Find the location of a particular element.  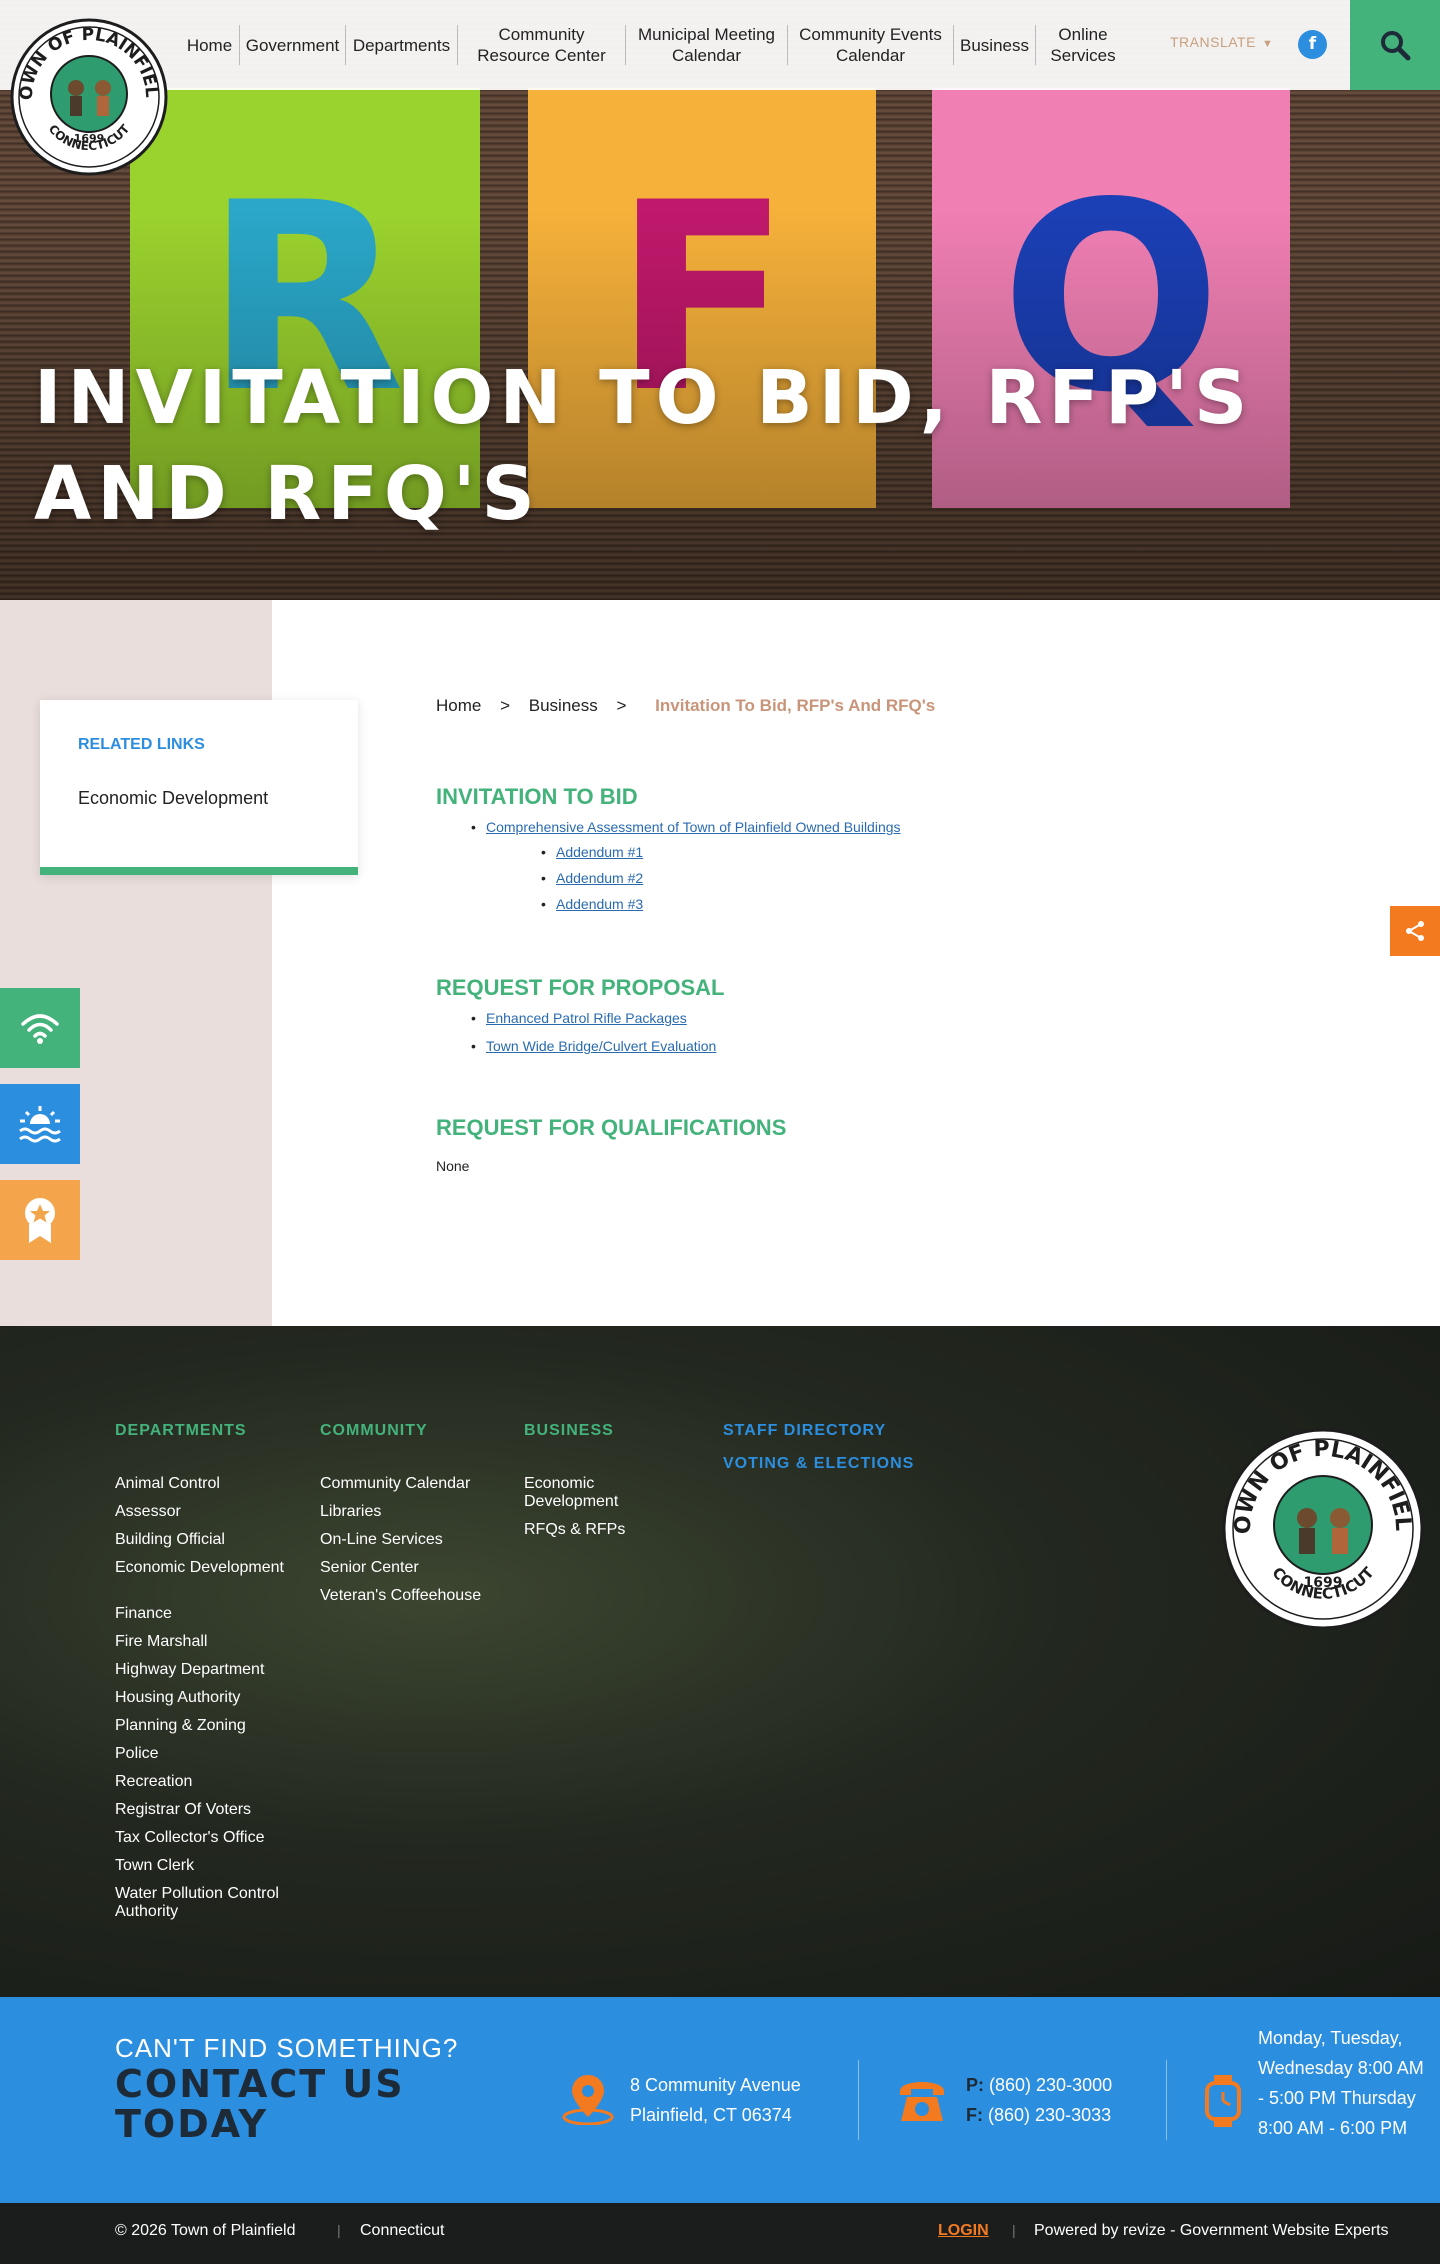

nav-community-events-calendar: Community Events Calendar is located at coordinates (871, 45).